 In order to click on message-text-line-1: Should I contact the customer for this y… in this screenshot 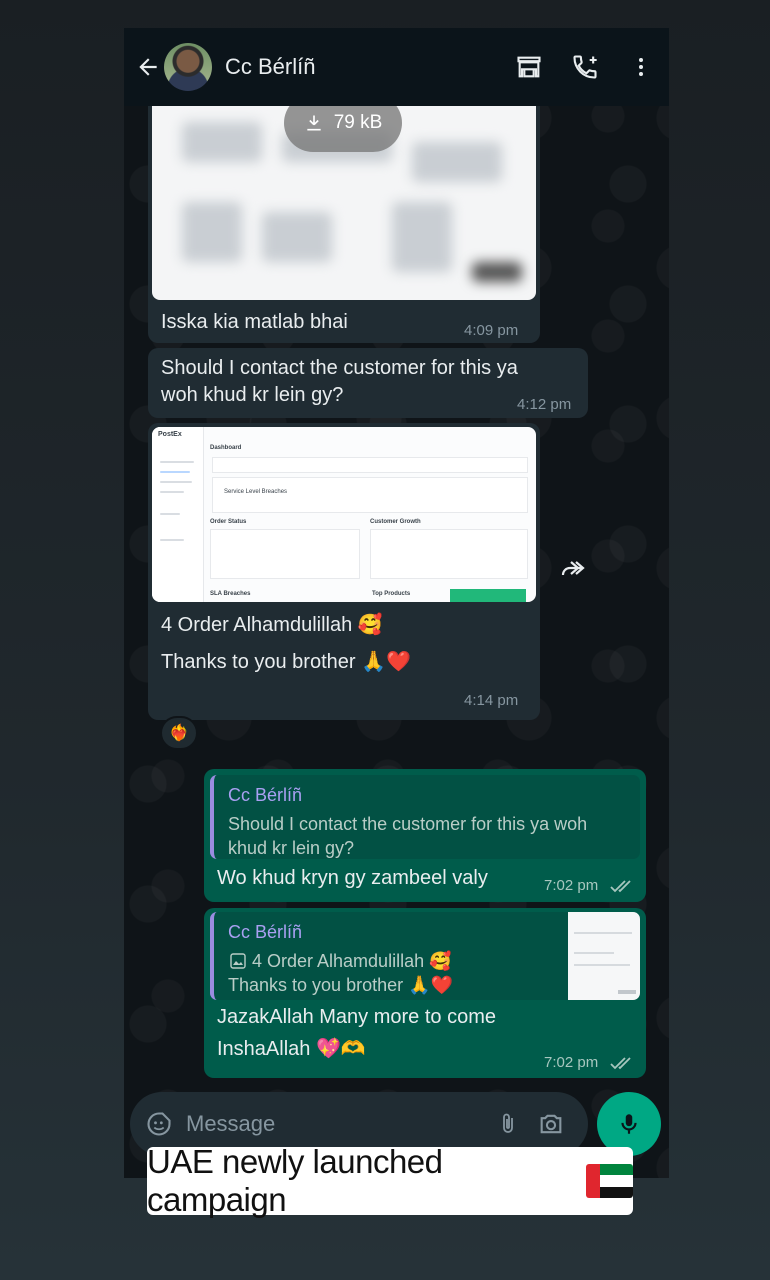, I will do `click(339, 368)`.